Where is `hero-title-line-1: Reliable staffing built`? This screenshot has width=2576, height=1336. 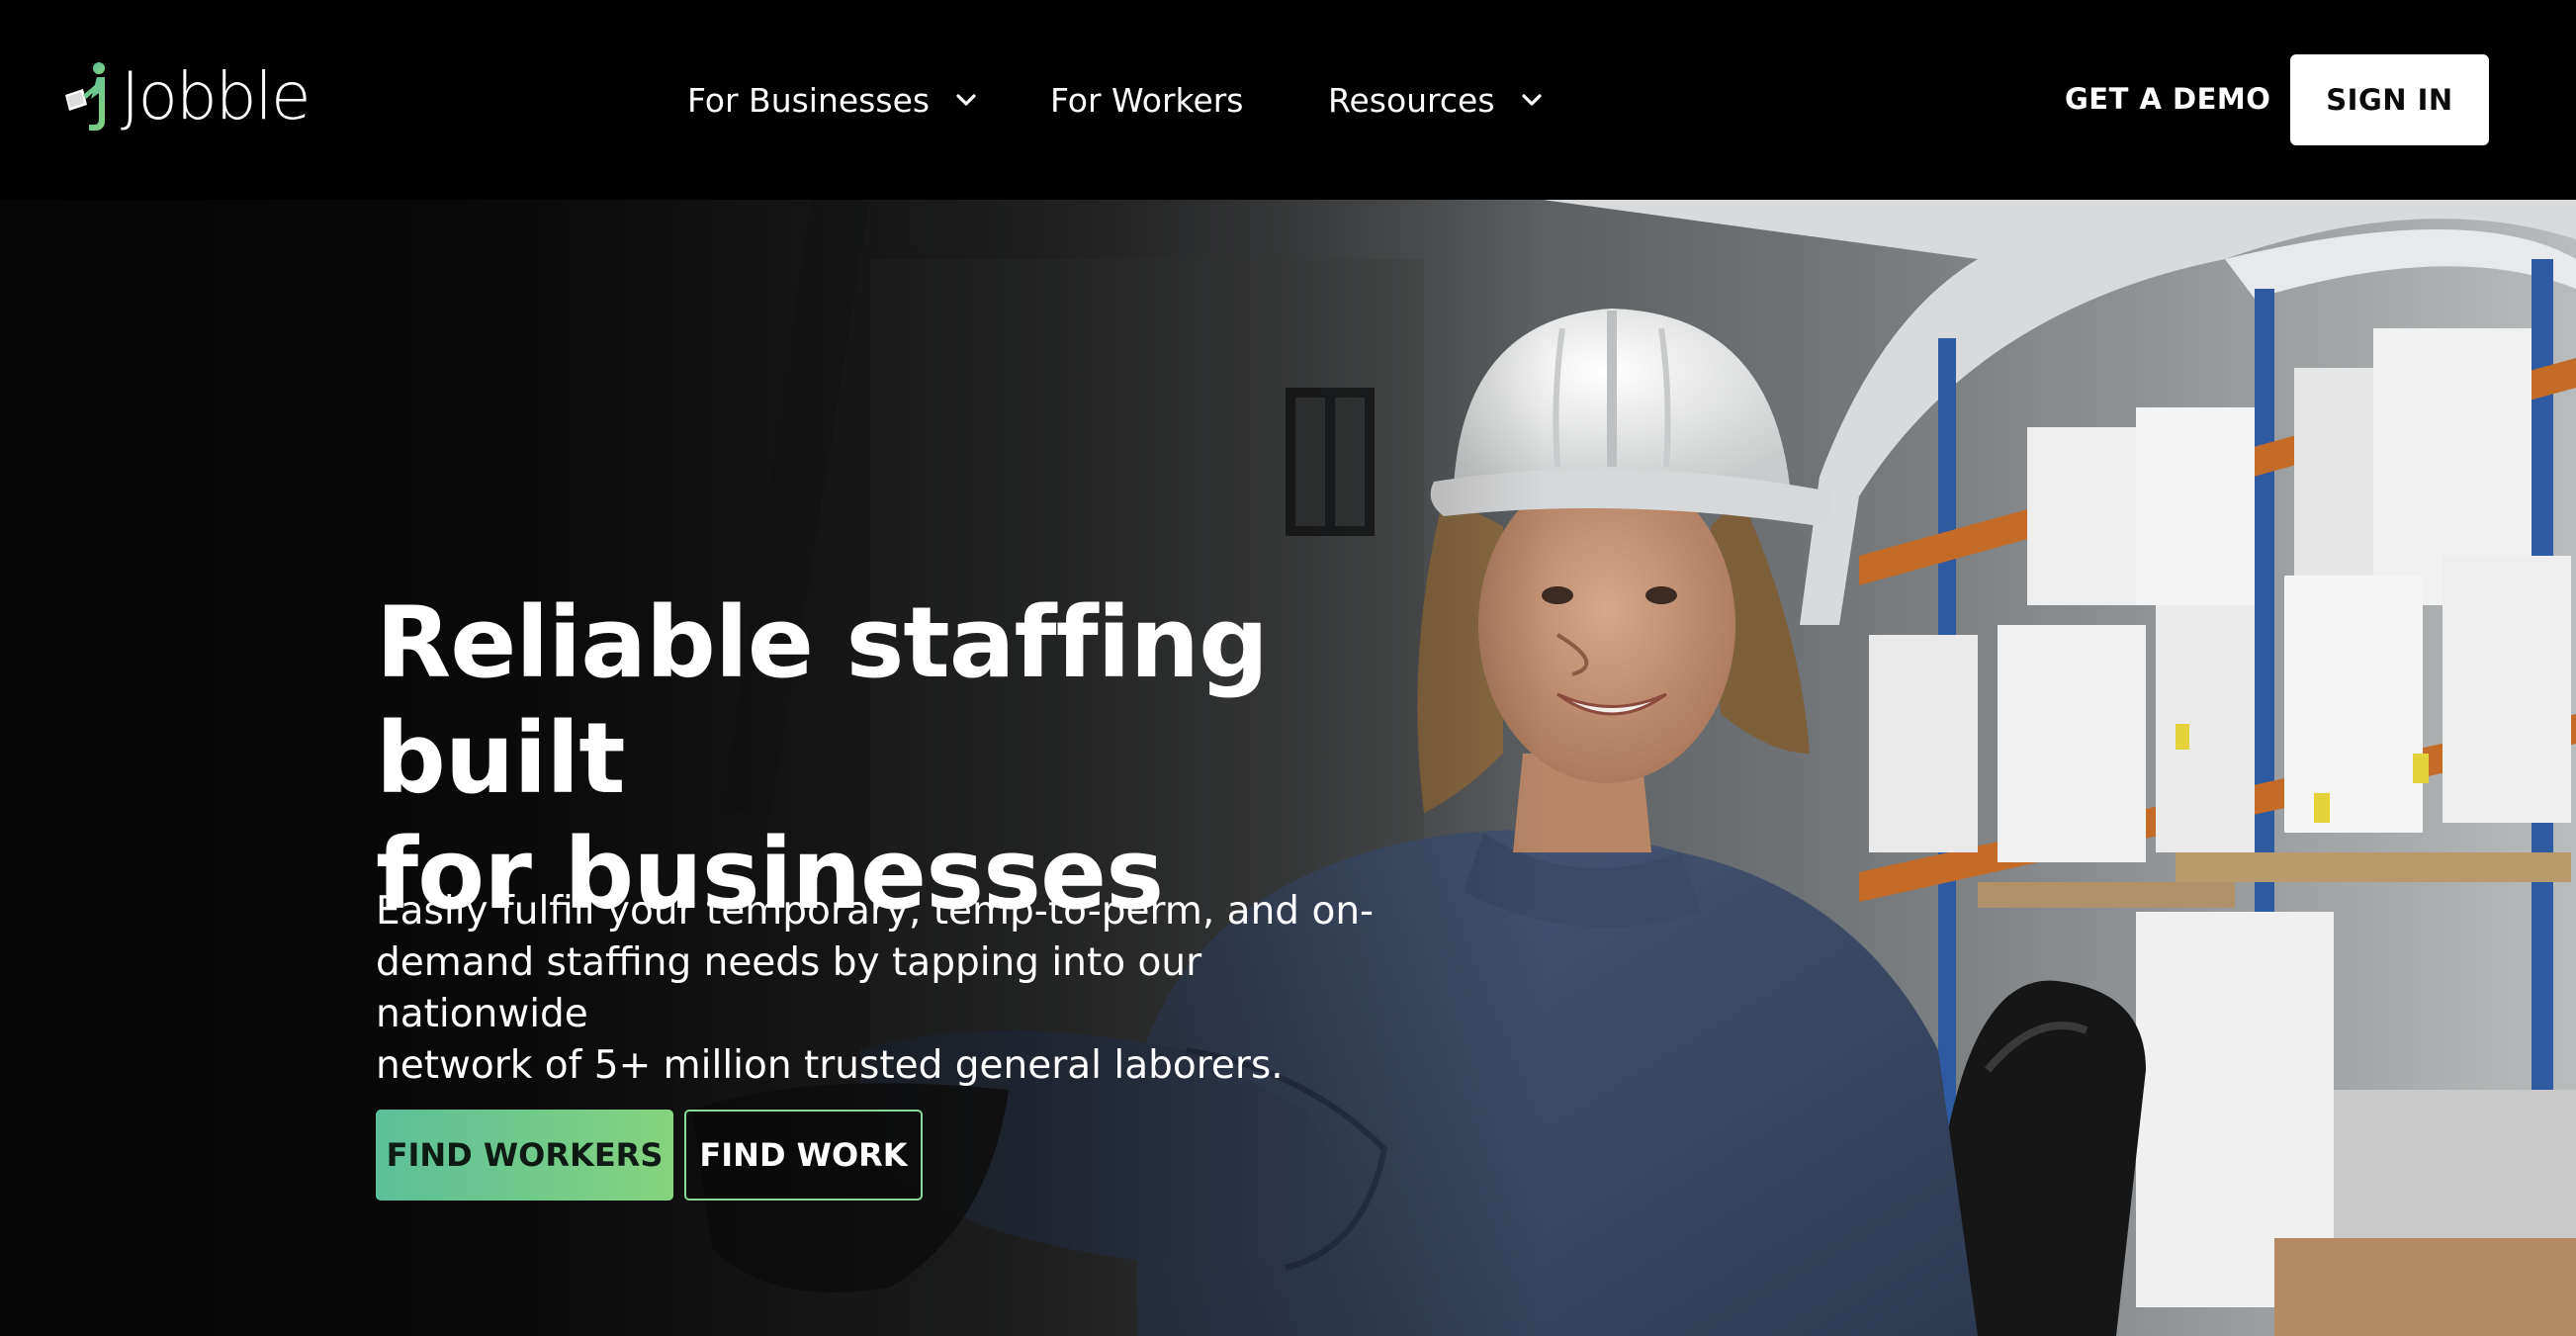 hero-title-line-1: Reliable staffing built is located at coordinates (822, 701).